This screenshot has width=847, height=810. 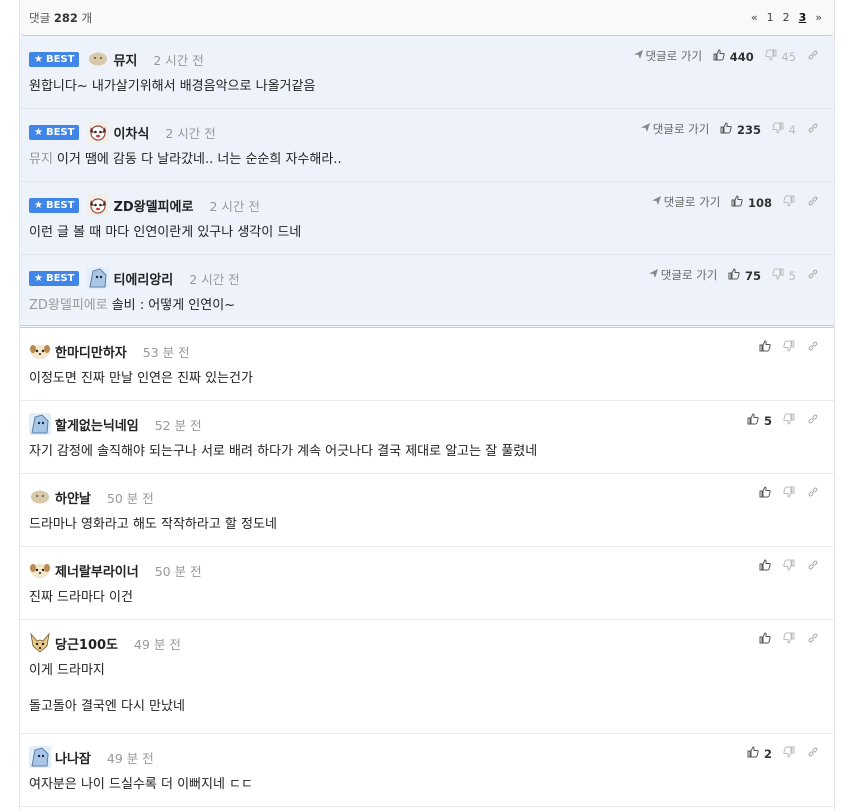 I want to click on comment-author: ZD왕델피에로, so click(x=153, y=205).